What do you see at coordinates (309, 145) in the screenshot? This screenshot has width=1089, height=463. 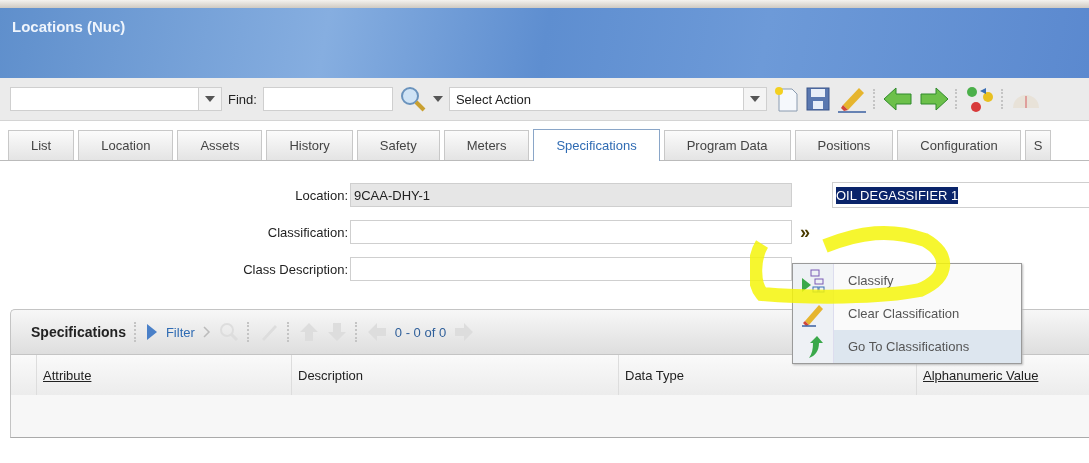 I see `tab: History` at bounding box center [309, 145].